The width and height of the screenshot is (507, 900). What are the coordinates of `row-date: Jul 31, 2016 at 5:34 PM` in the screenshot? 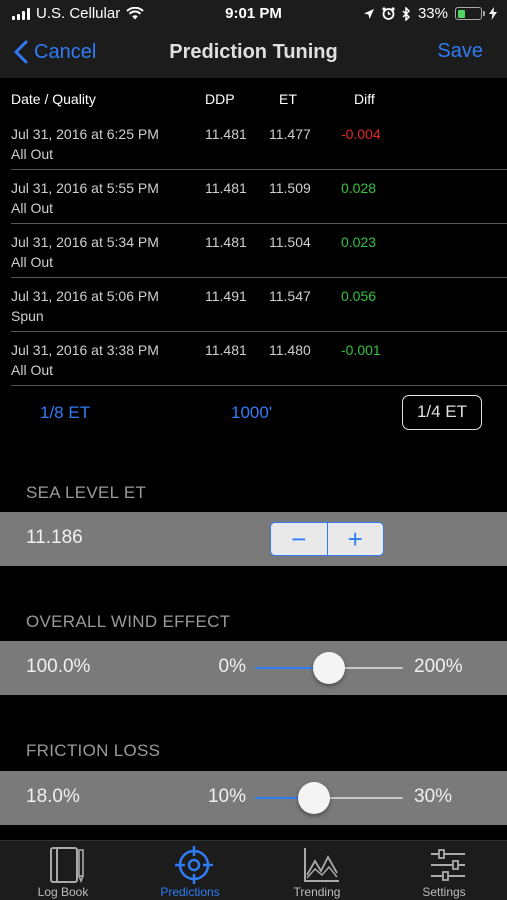 It's located at (85, 242).